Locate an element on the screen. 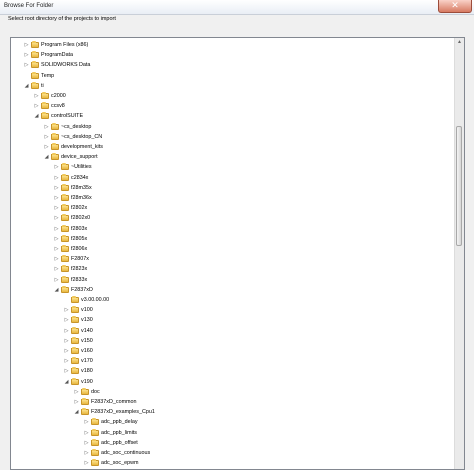 This screenshot has height=470, width=474. tree-item: ▷ f2805x is located at coordinates (70, 239).